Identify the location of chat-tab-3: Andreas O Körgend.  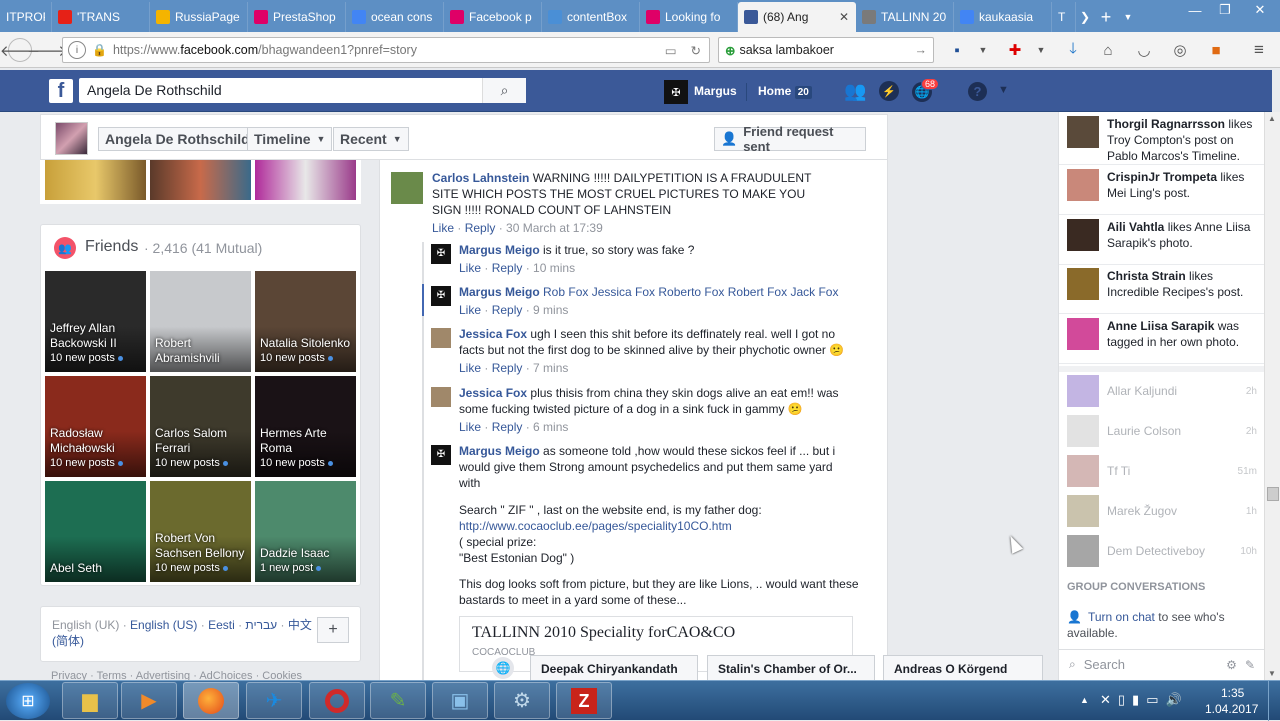
(963, 668).